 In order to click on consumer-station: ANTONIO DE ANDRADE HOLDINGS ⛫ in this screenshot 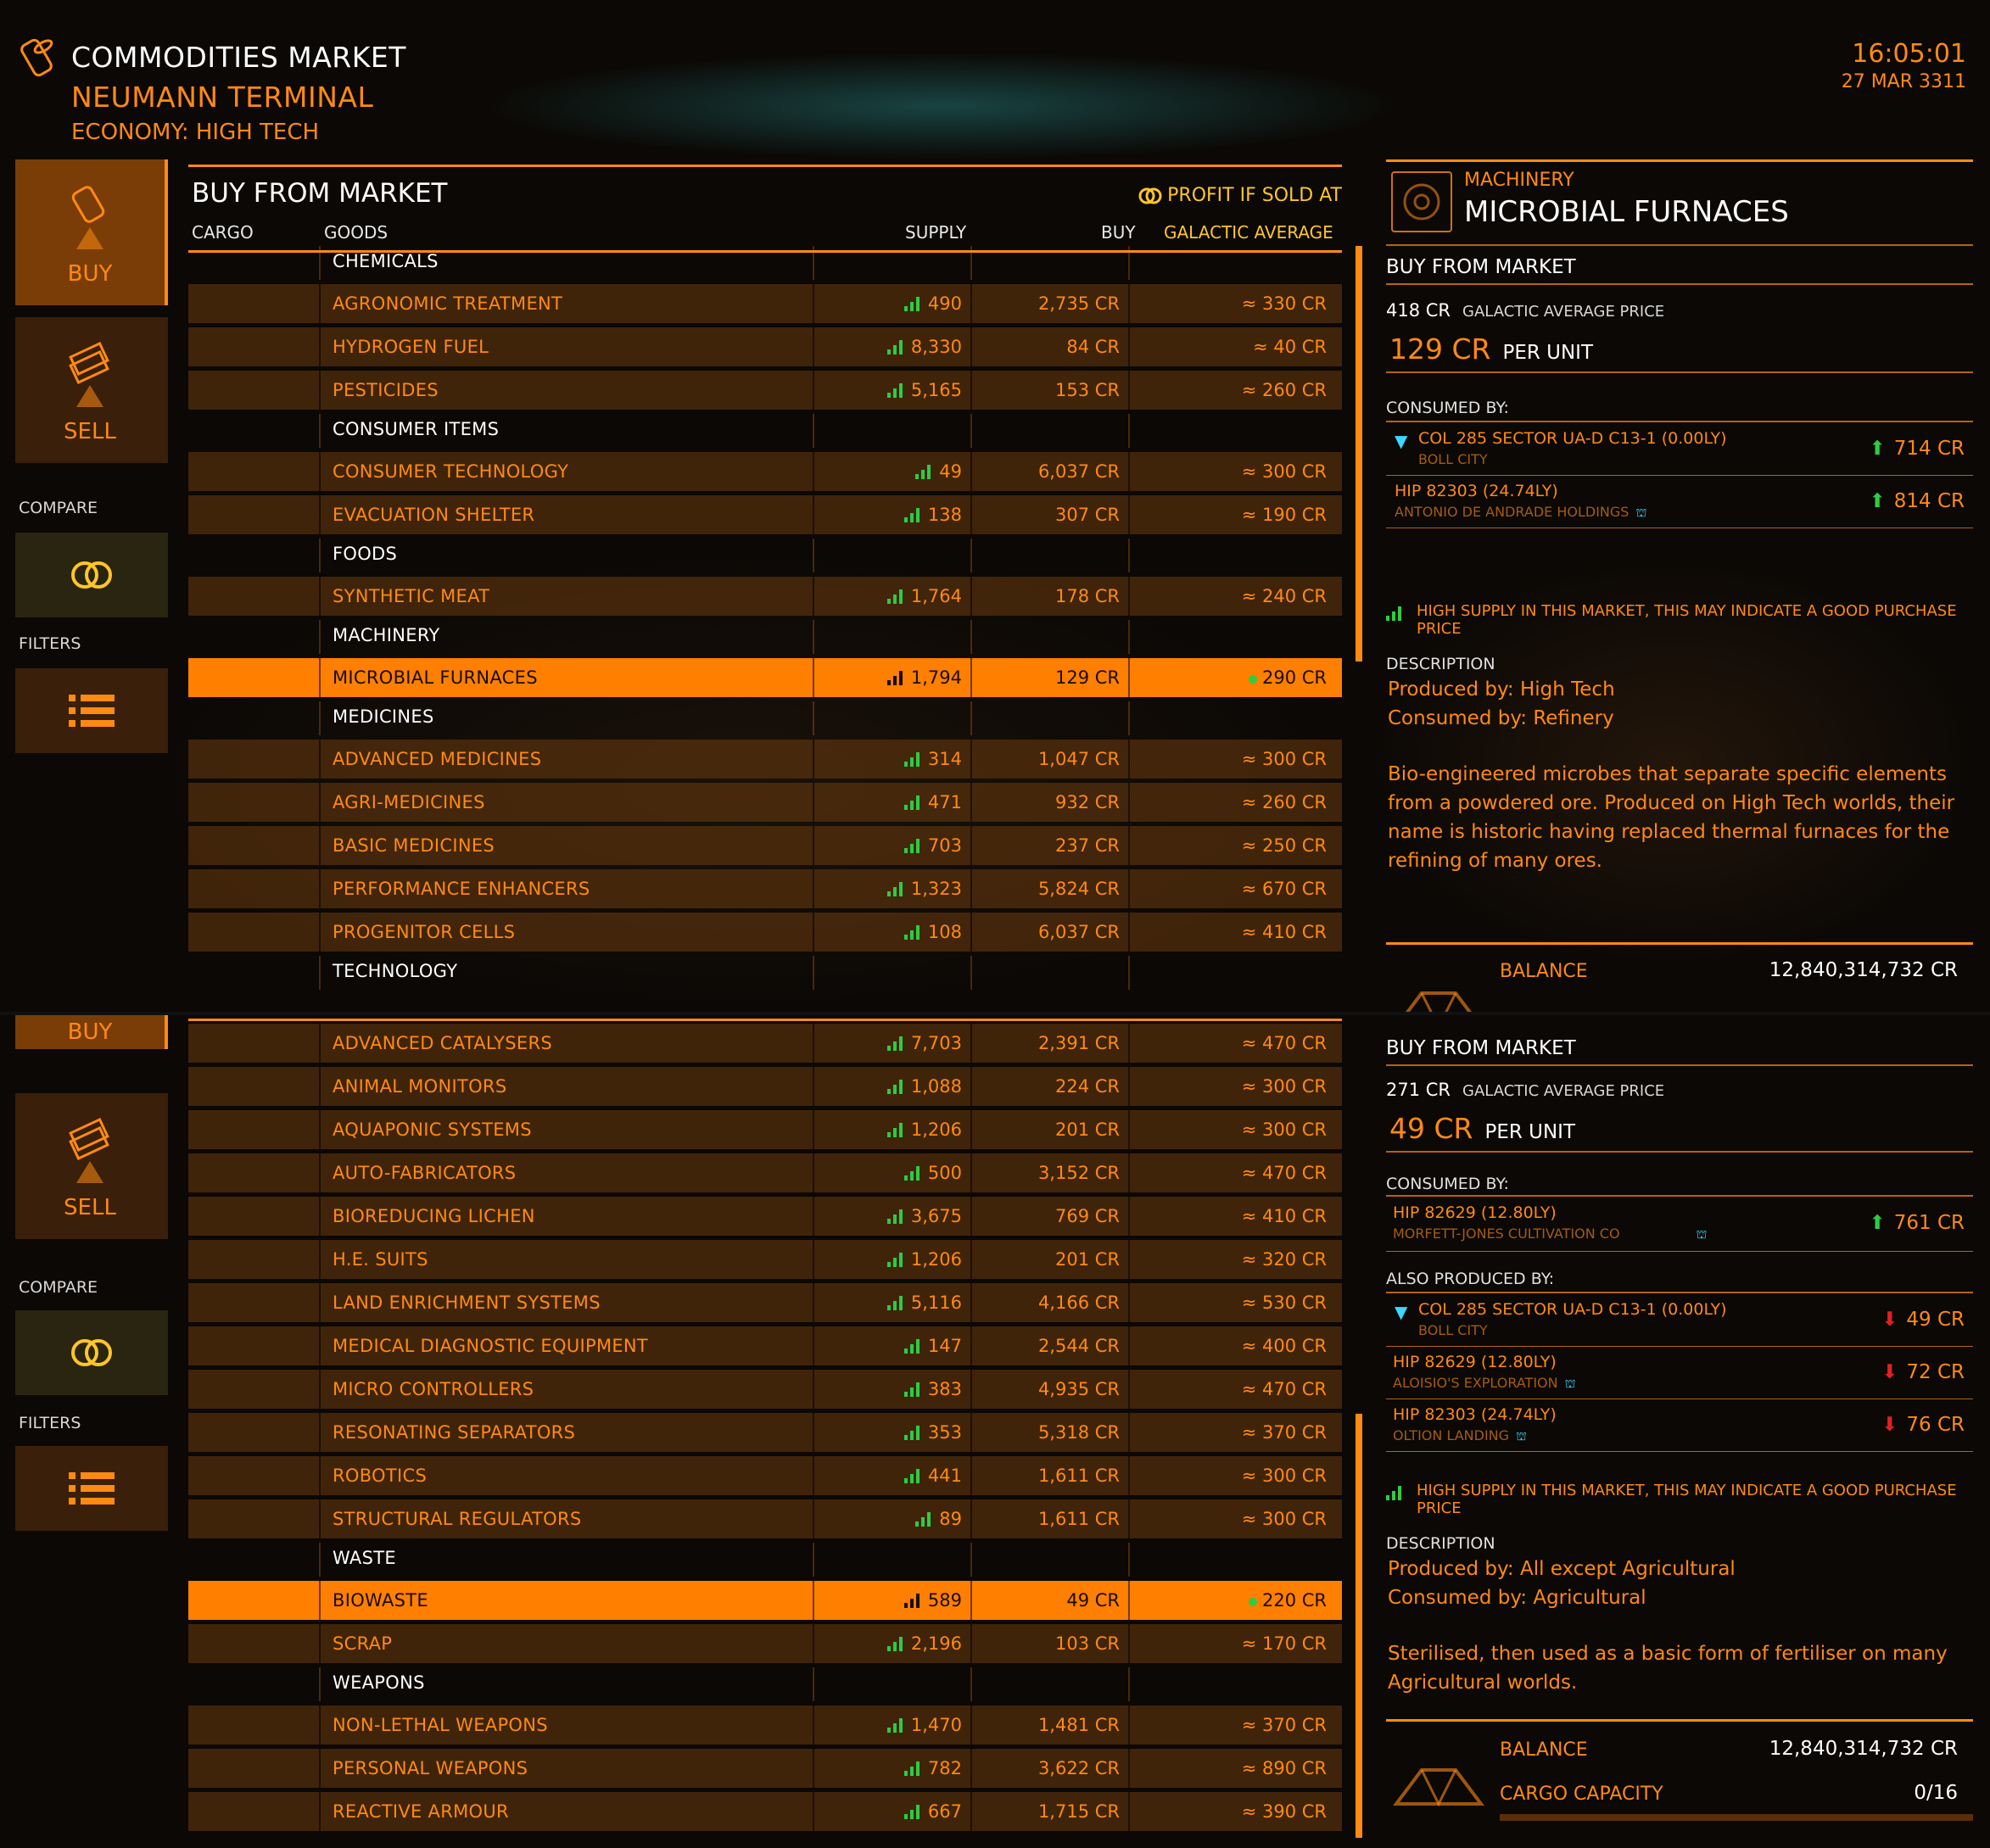, I will do `click(1521, 512)`.